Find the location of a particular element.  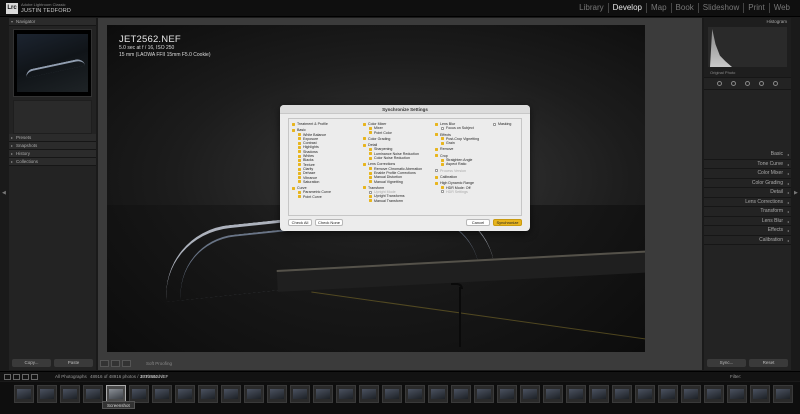

filmstrip-source: All Photographs is located at coordinates (71, 376).